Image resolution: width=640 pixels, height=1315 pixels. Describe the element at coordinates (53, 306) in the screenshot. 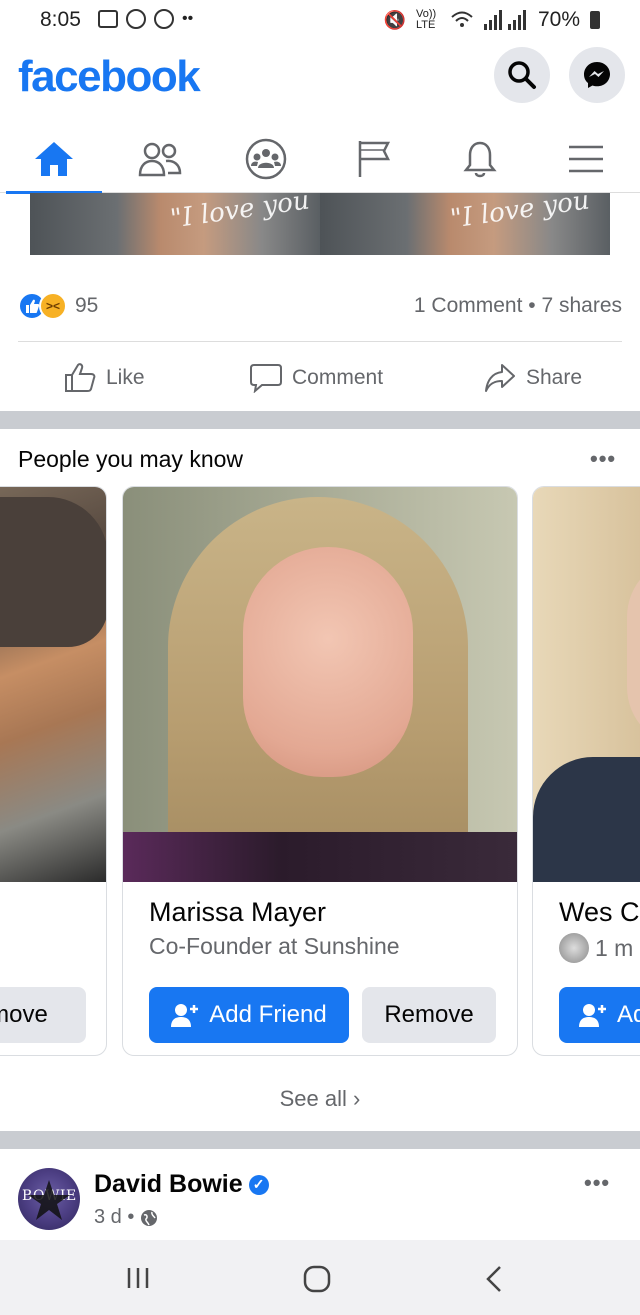

I see `haha-reaction-icon: ><` at that location.